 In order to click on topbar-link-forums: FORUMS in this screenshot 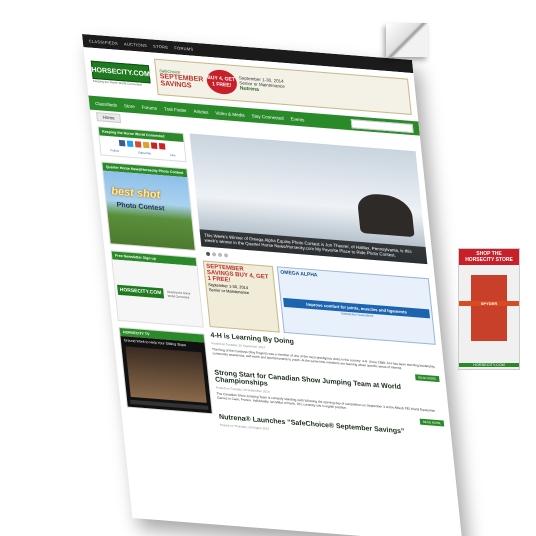, I will do `click(184, 48)`.